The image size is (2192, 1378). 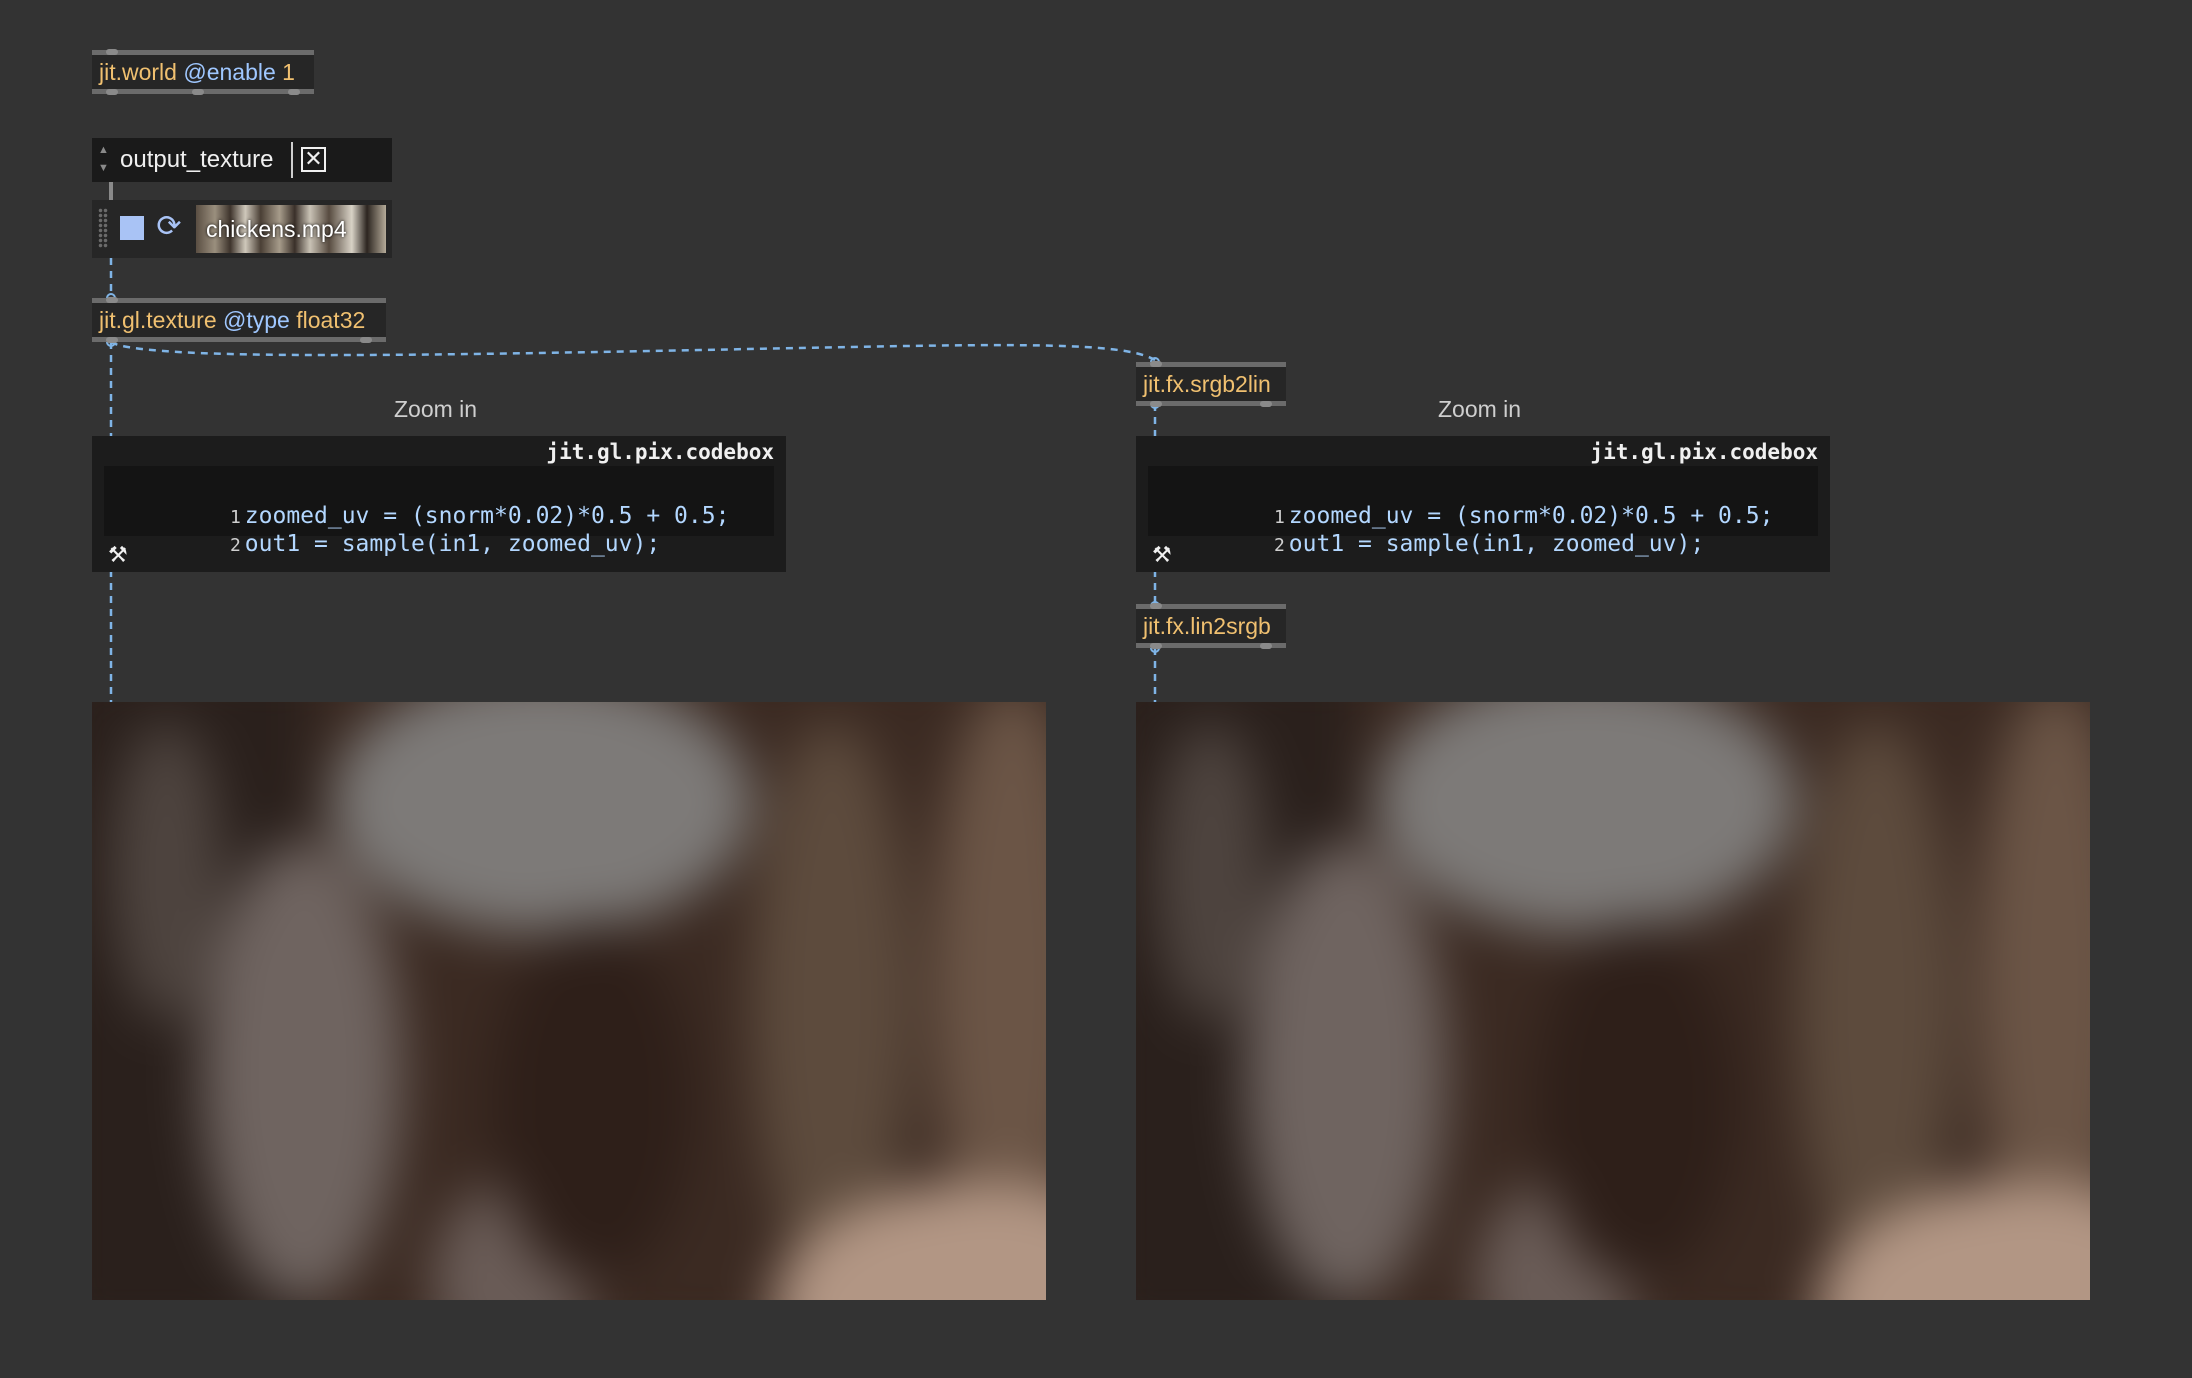 I want to click on loop-icon: ⟳, so click(x=169, y=227).